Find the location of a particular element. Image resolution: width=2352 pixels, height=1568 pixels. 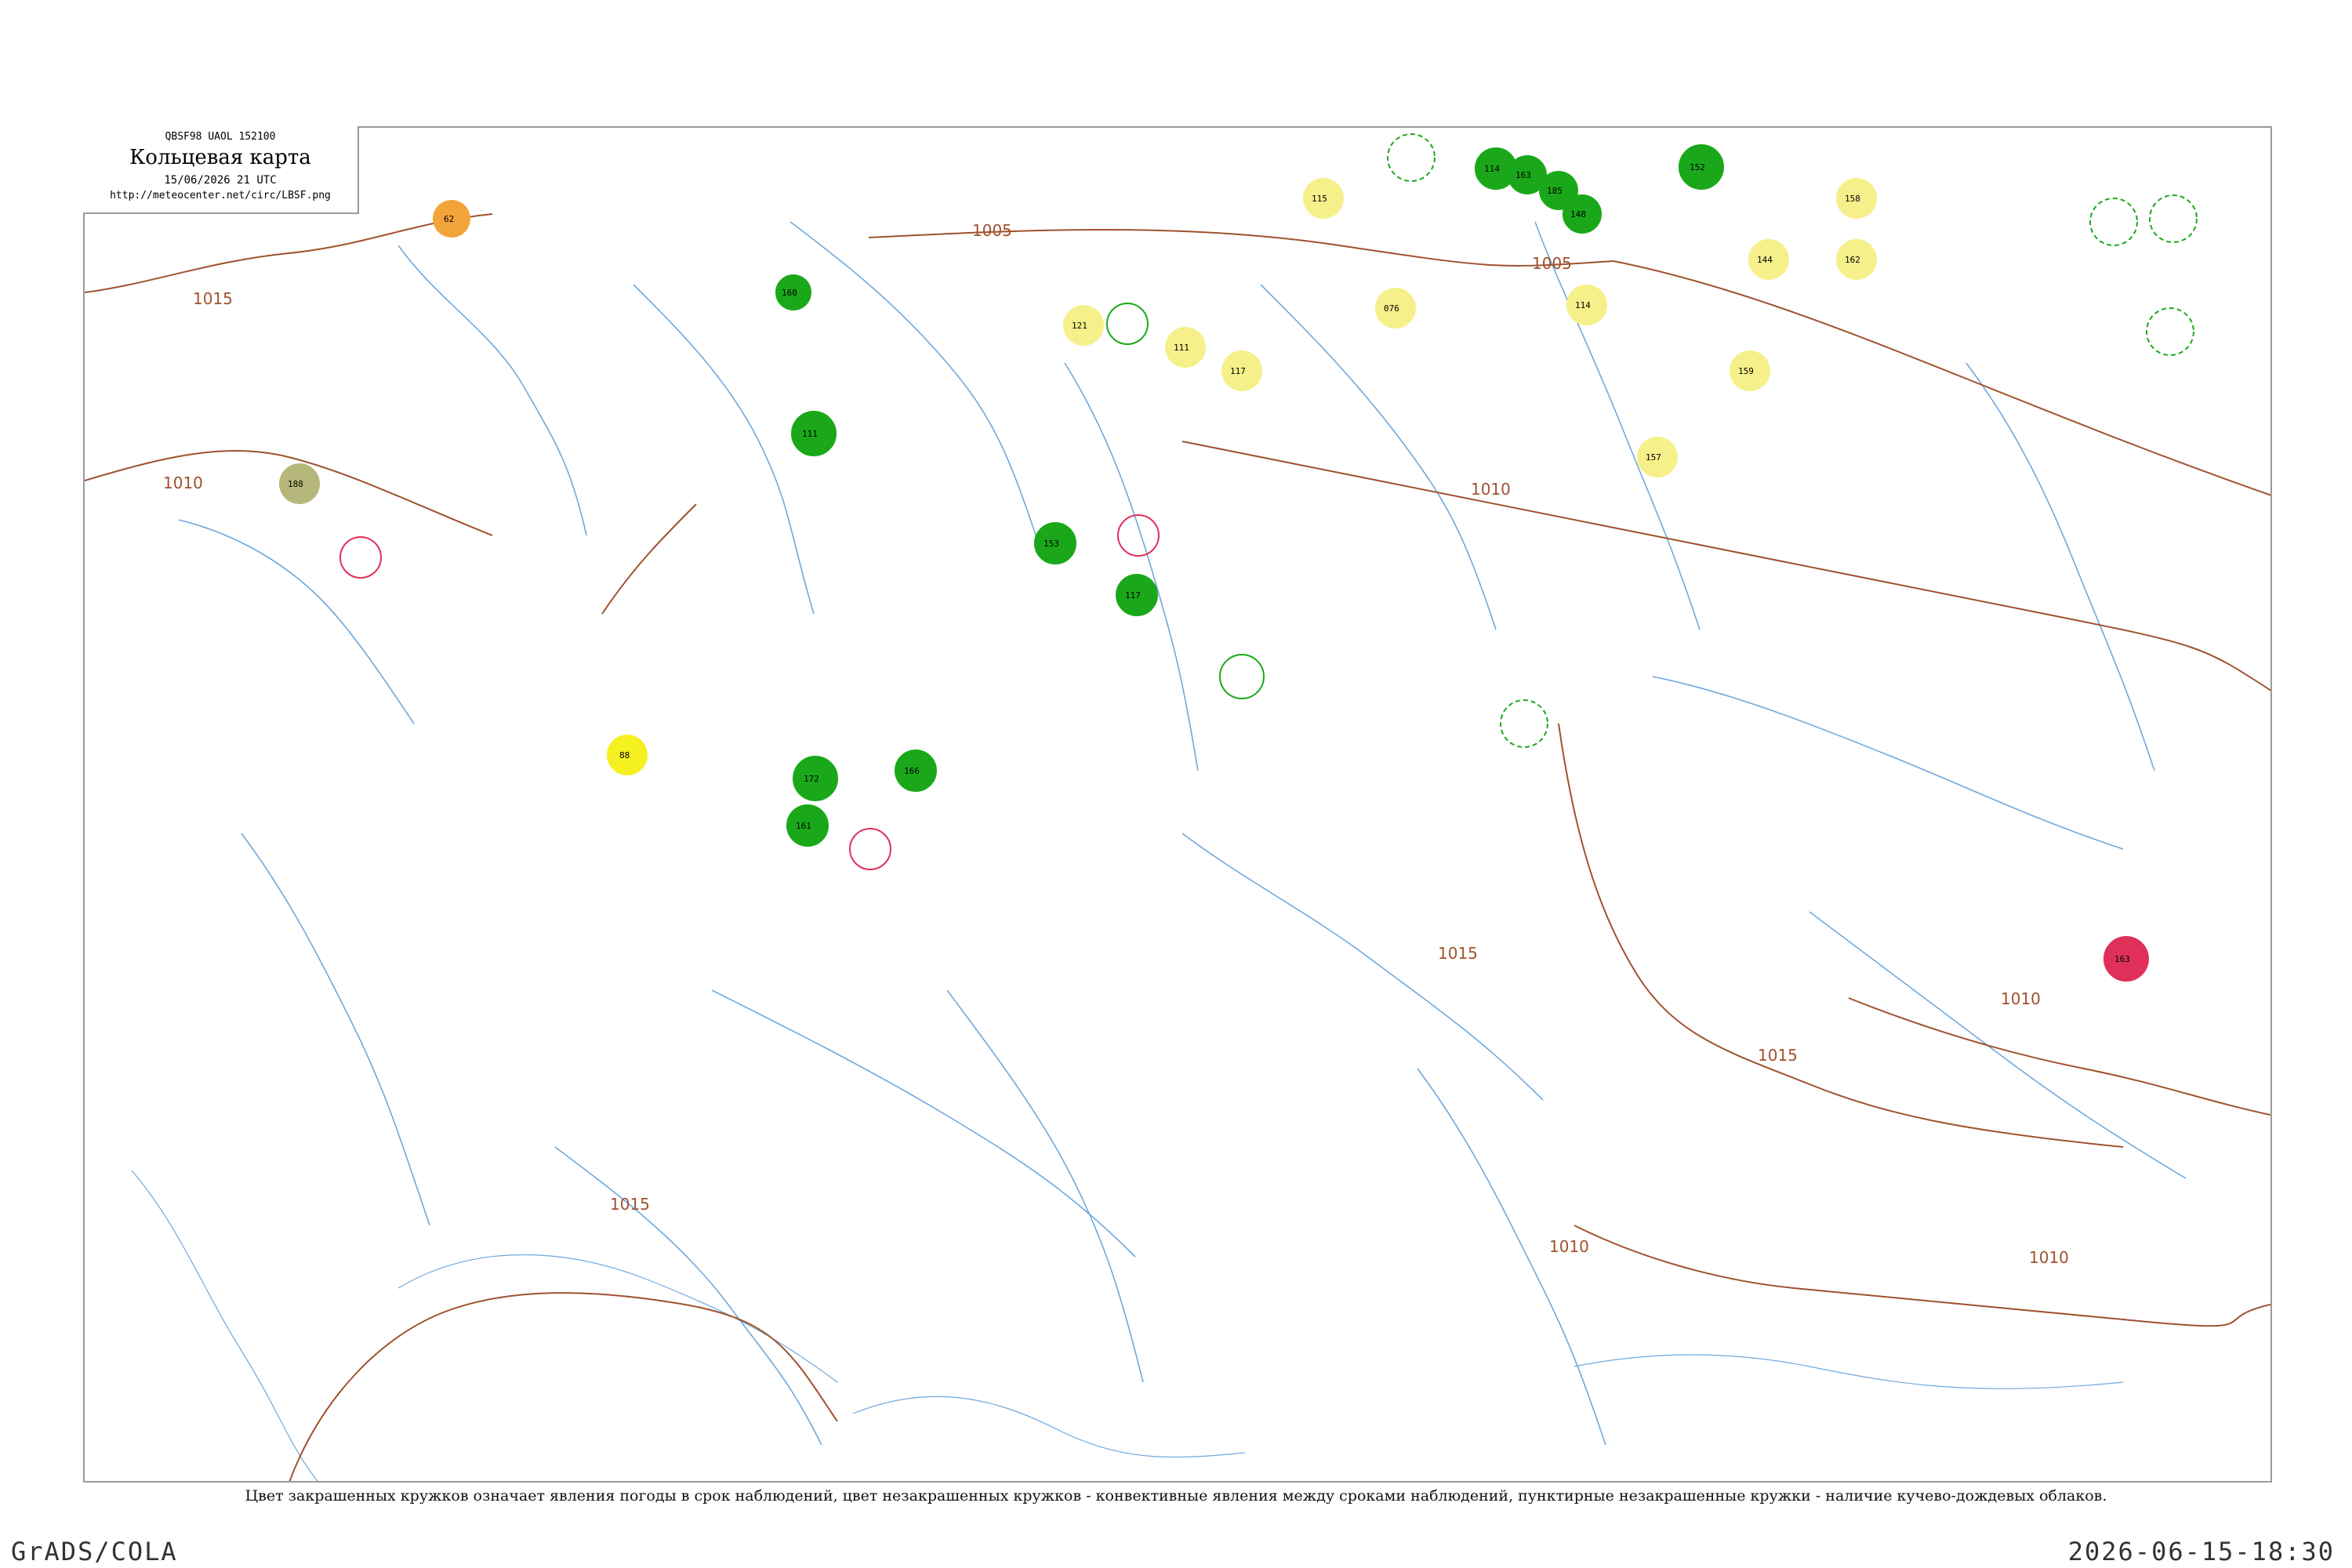

station-label: 159 is located at coordinates (1746, 371).